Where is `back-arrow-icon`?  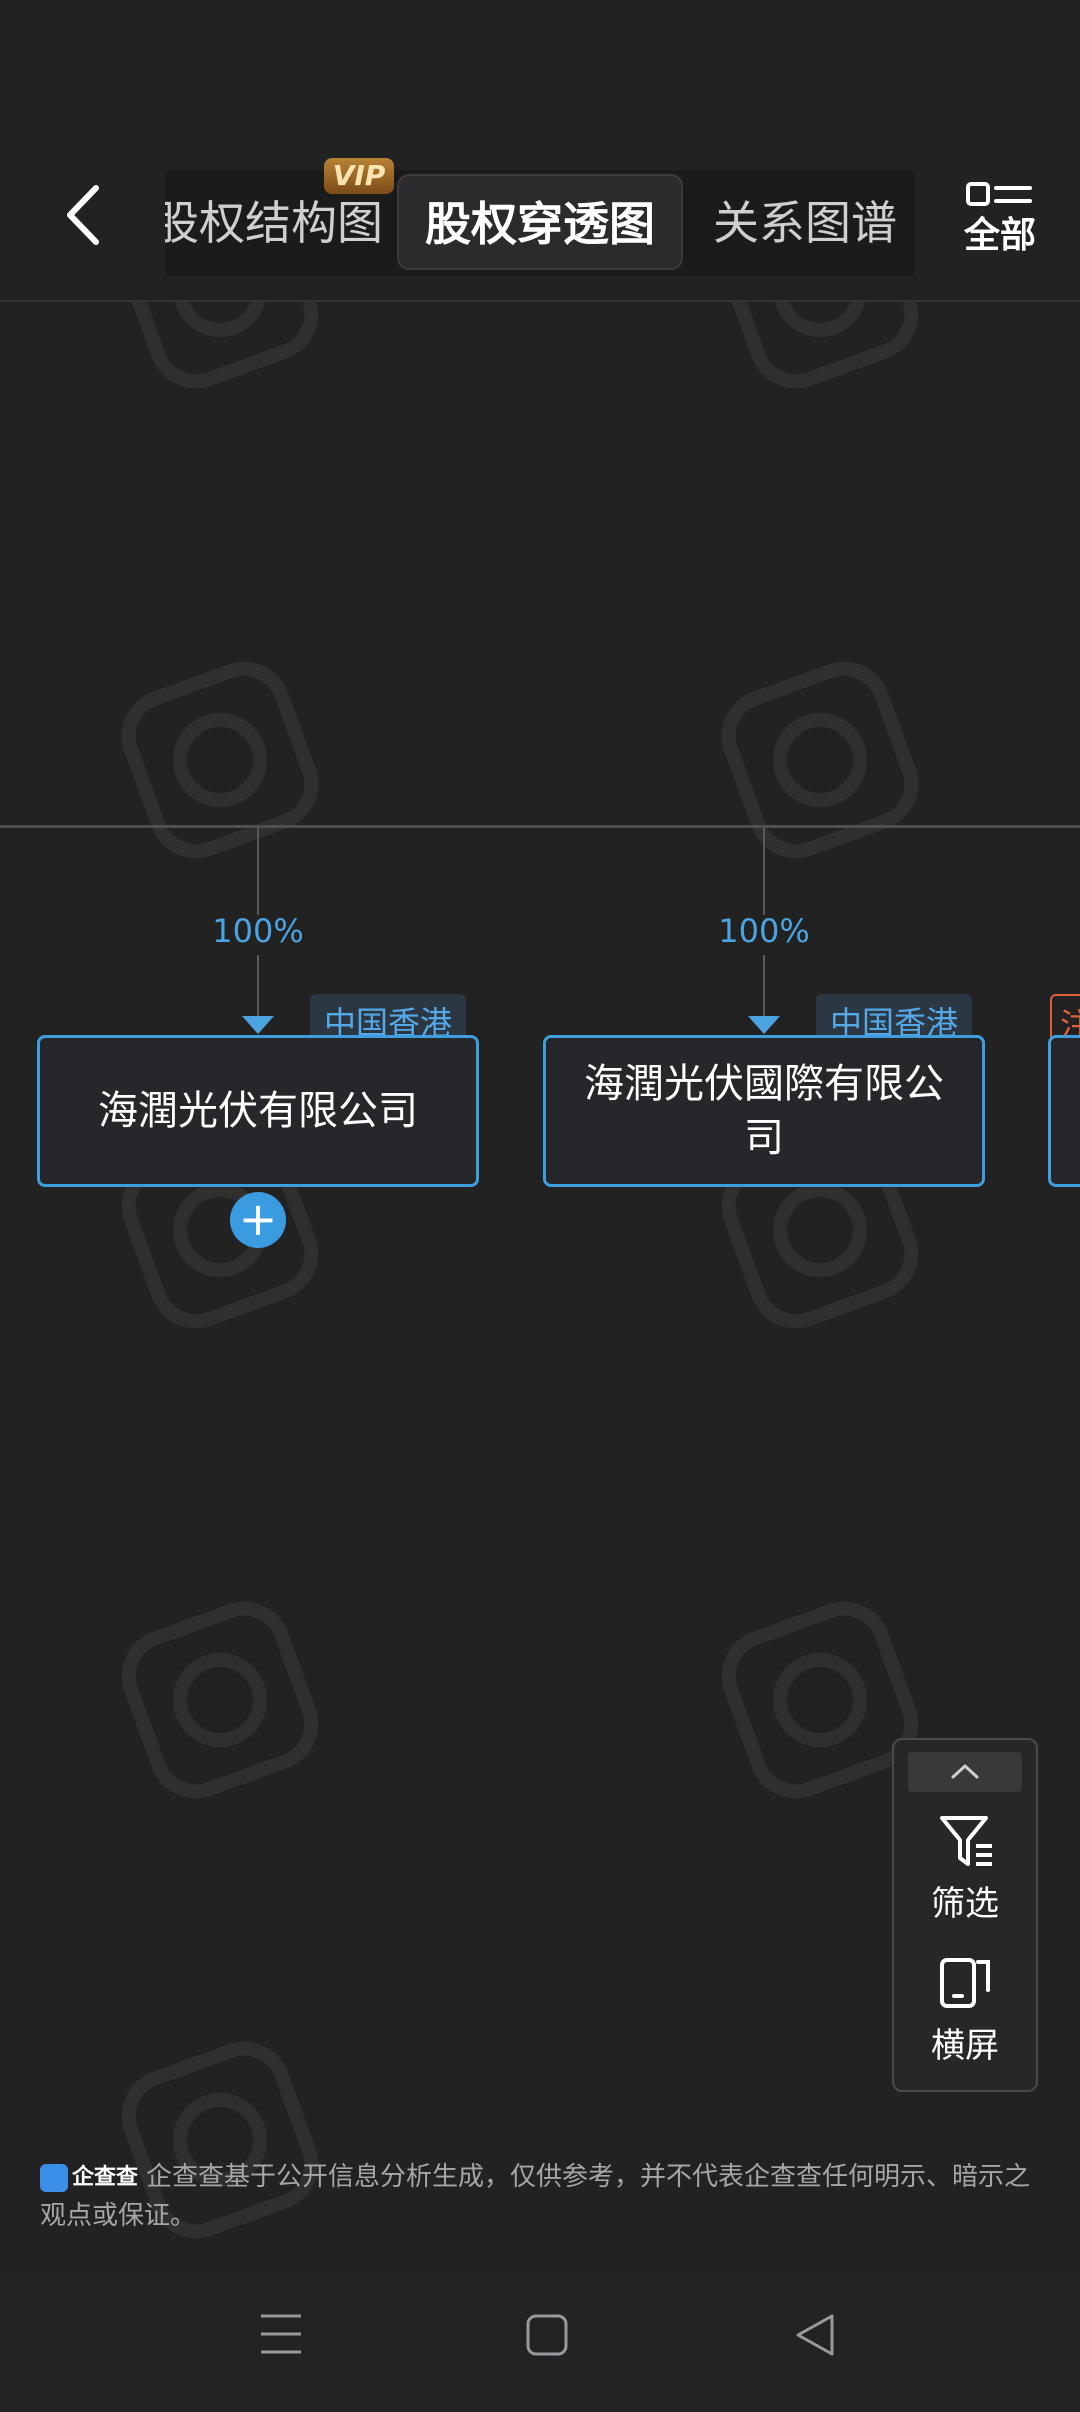
back-arrow-icon is located at coordinates (83, 215).